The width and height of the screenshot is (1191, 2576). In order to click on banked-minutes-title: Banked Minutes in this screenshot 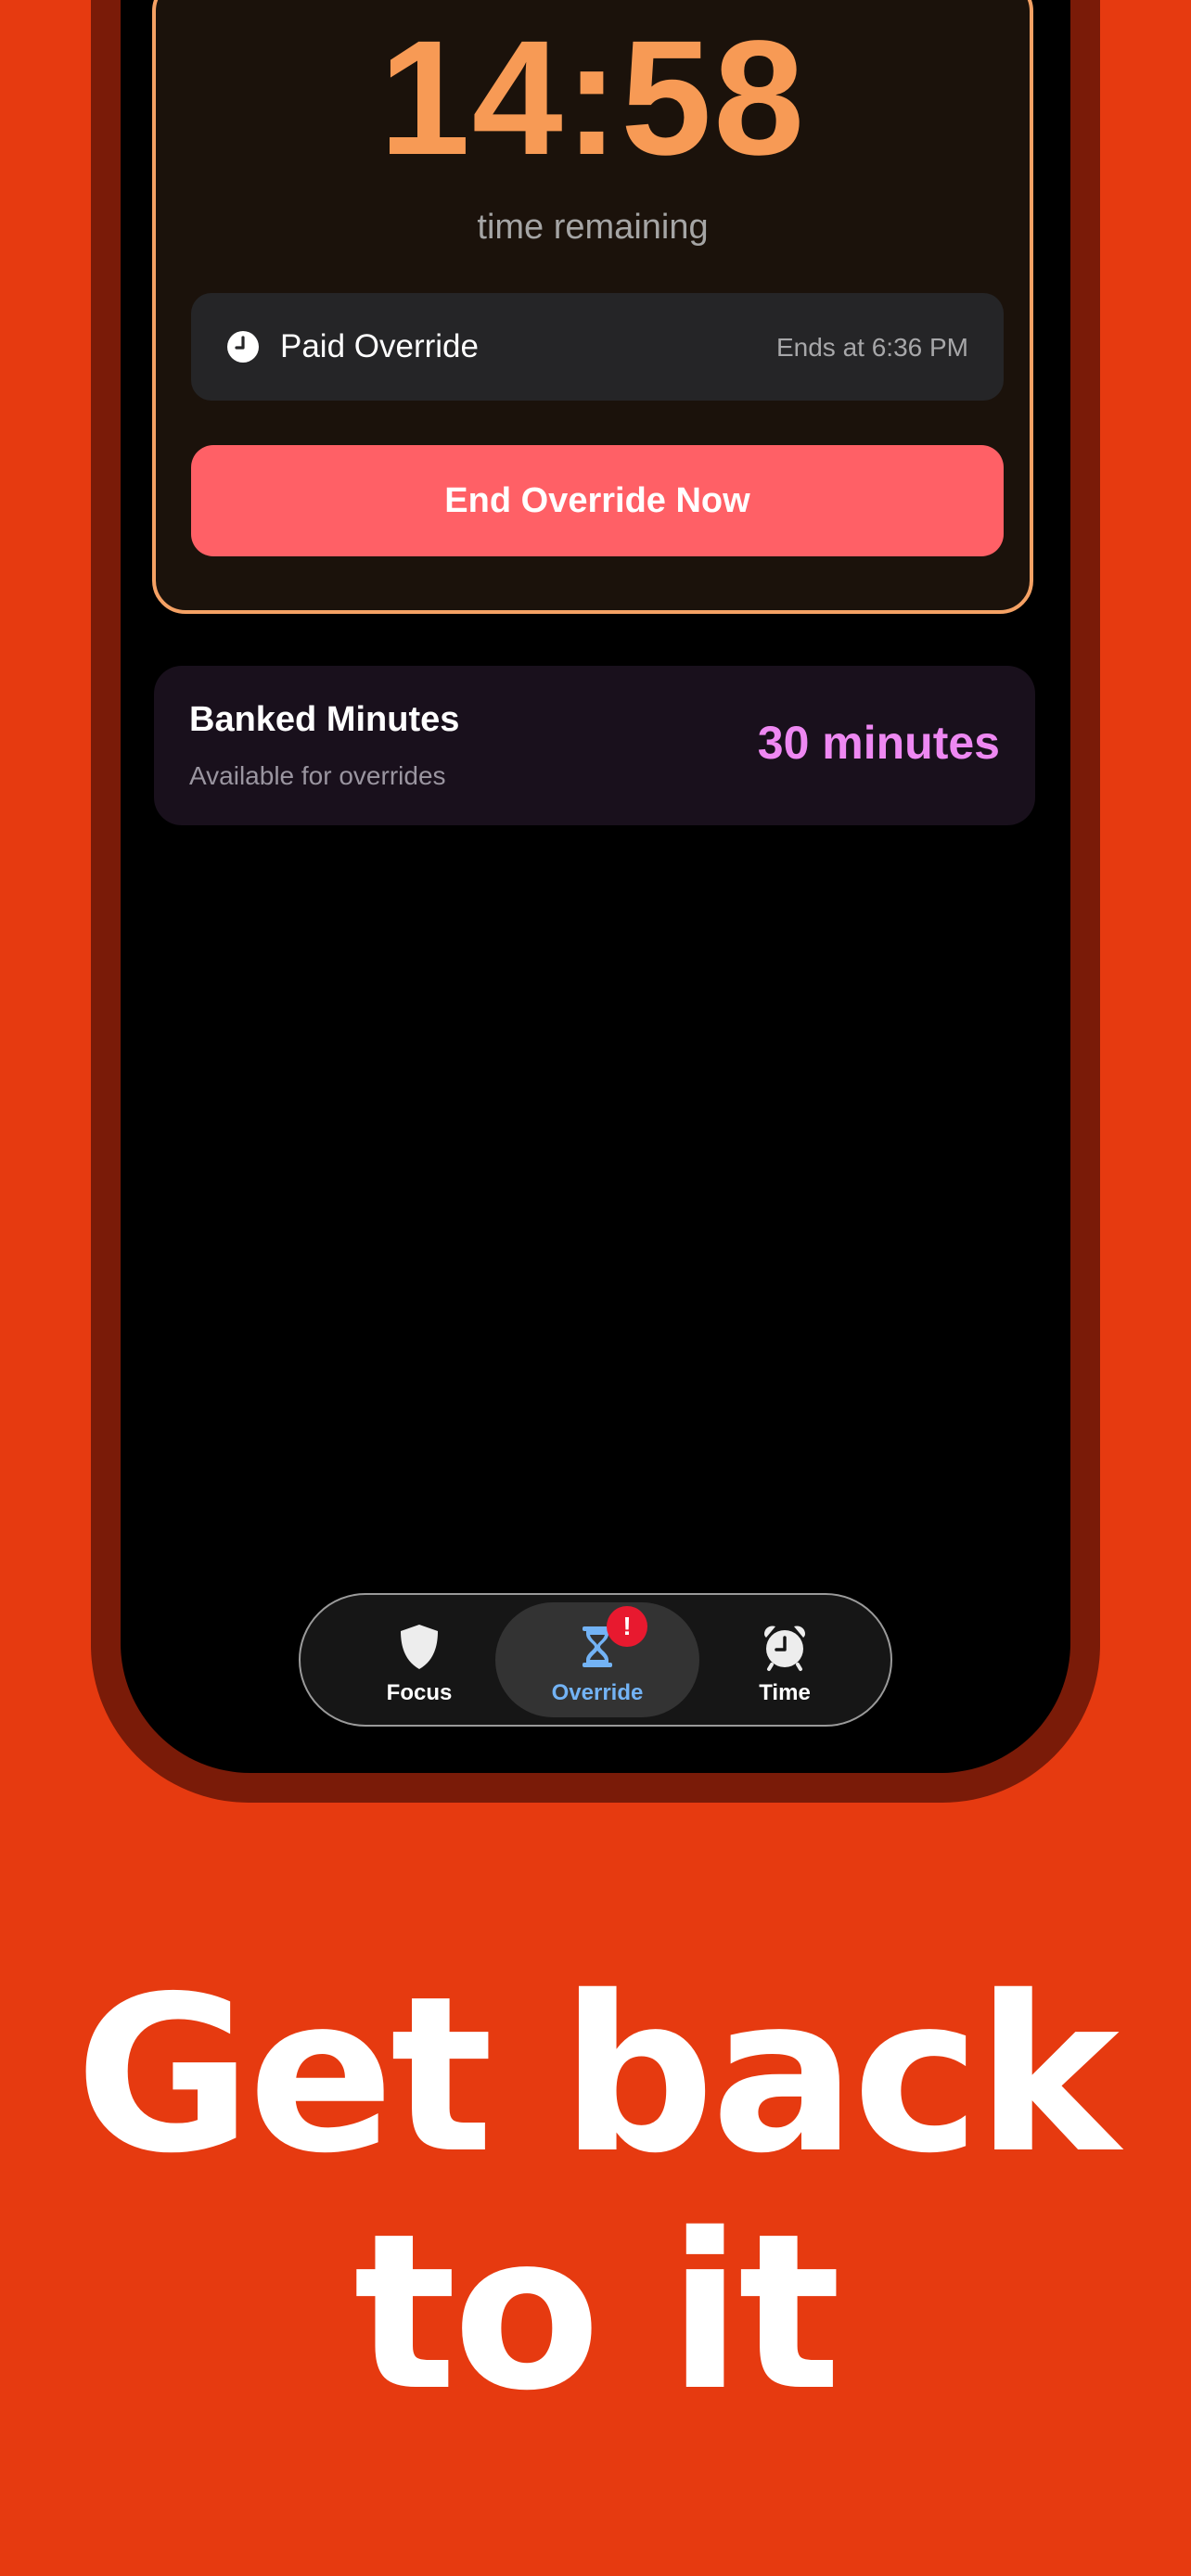, I will do `click(324, 719)`.